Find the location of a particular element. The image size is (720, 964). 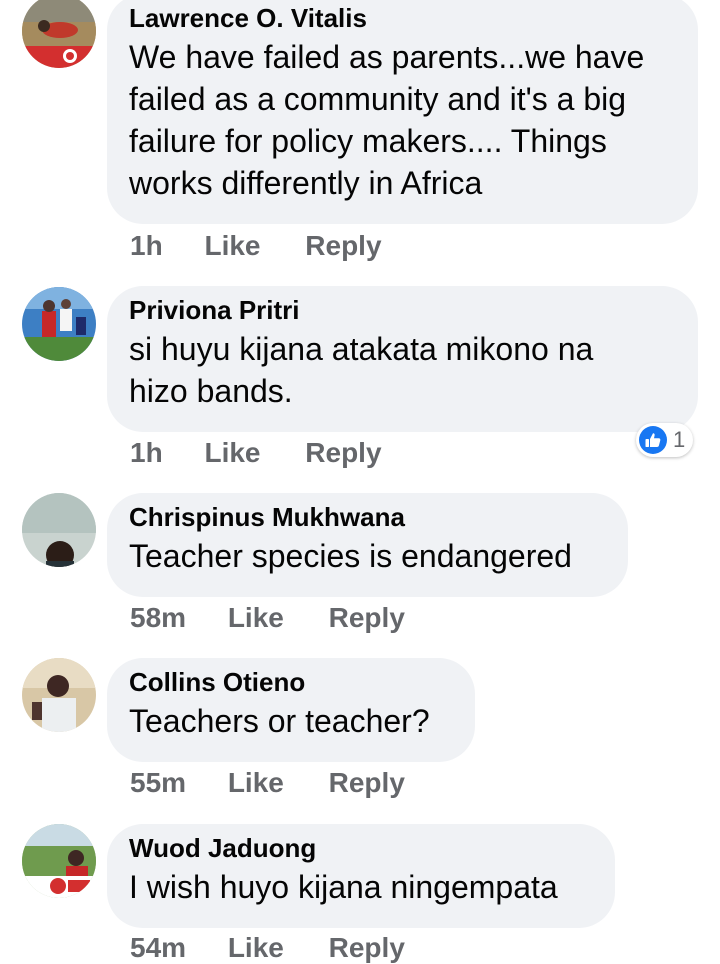

comment-actions: 55m Like Reply is located at coordinates (267, 783).